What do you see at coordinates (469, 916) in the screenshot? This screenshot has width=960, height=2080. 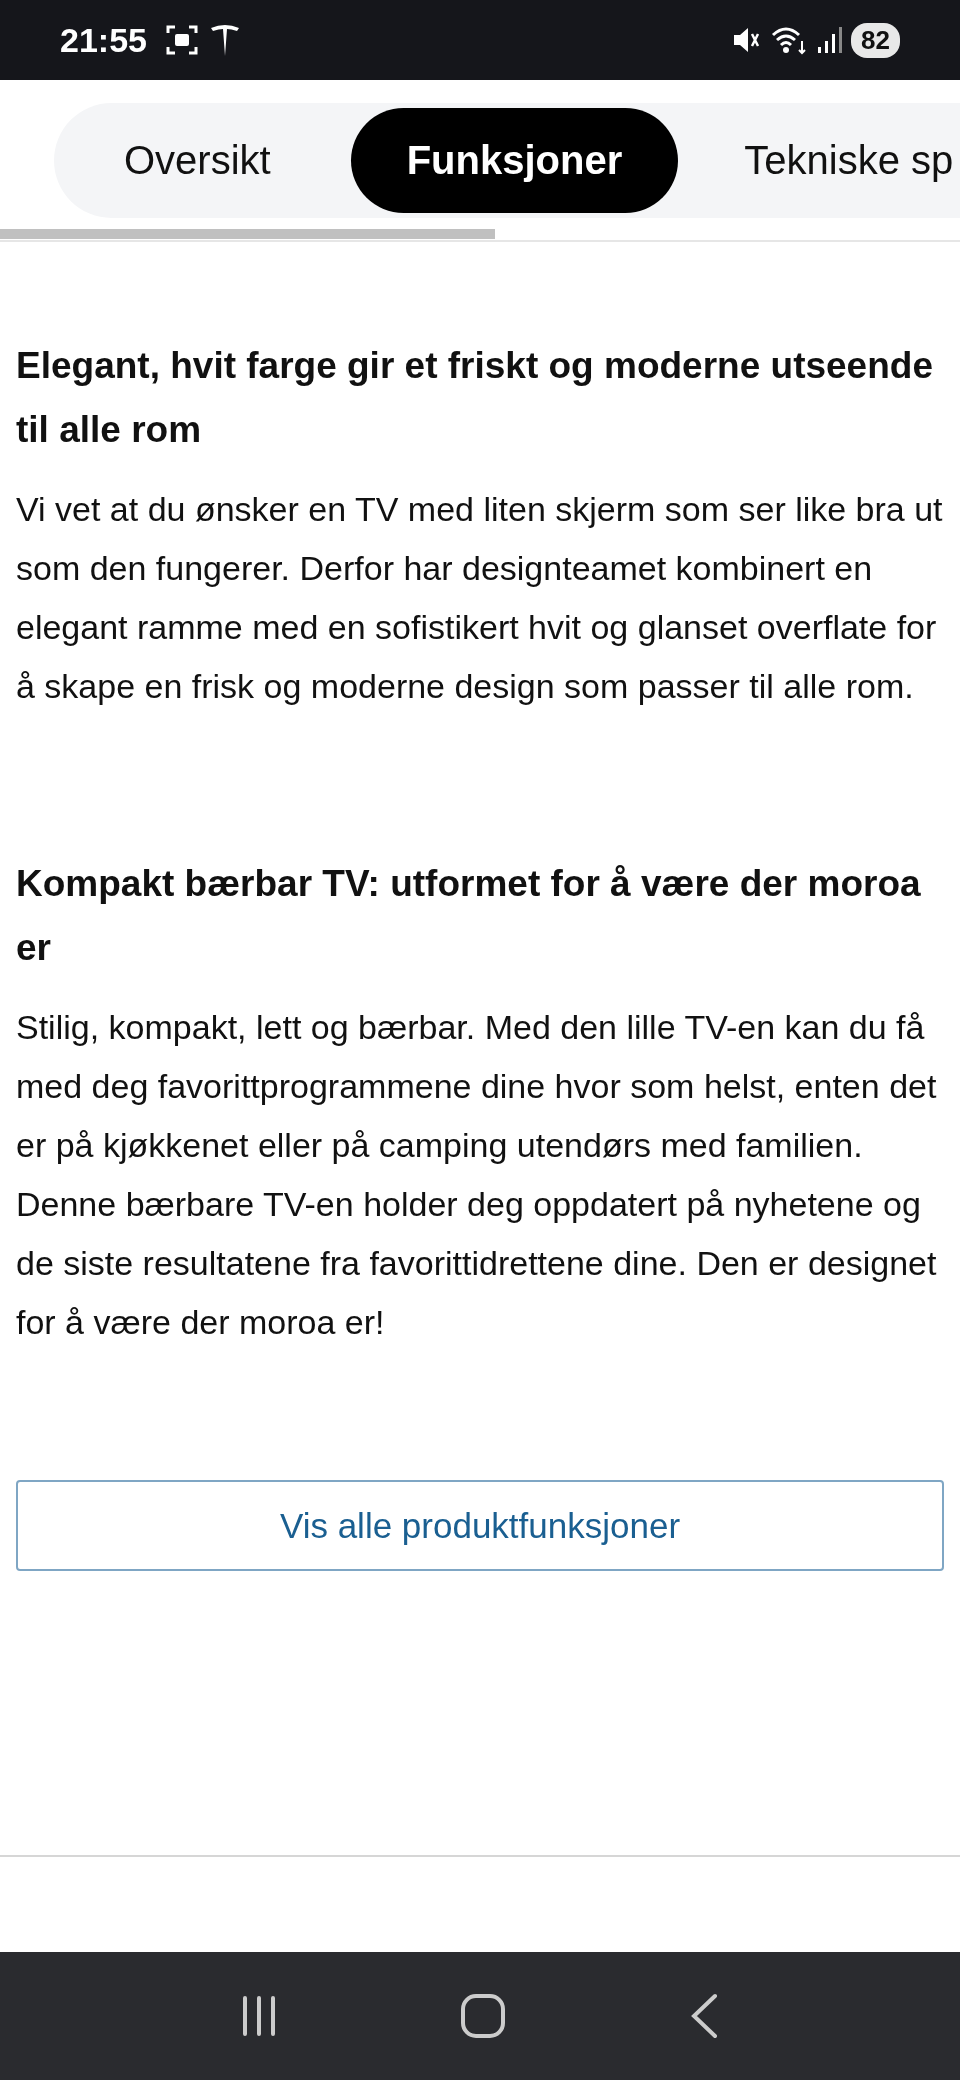 I see `section-heading: Kompakt bærbar TV: utformet for å være der moroa er` at bounding box center [469, 916].